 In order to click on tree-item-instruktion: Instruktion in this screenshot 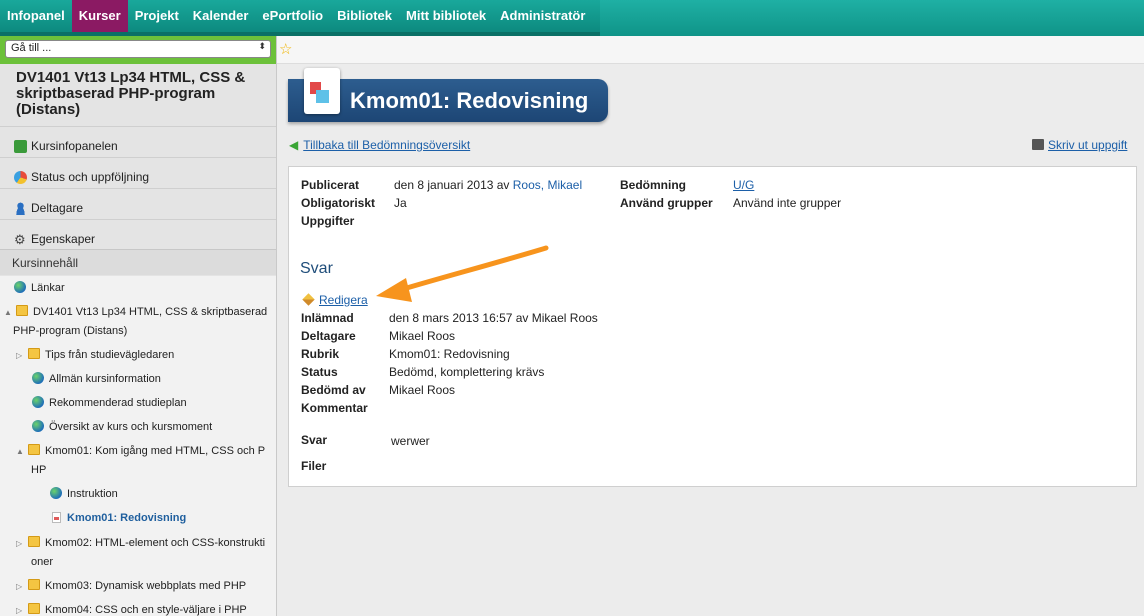, I will do `click(84, 494)`.